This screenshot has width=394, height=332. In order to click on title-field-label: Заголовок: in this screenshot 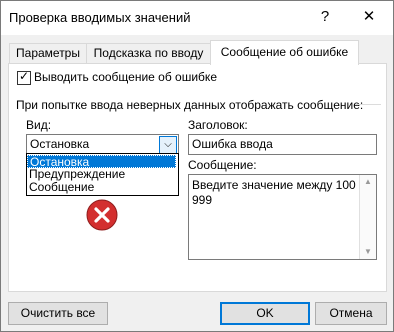, I will do `click(218, 125)`.